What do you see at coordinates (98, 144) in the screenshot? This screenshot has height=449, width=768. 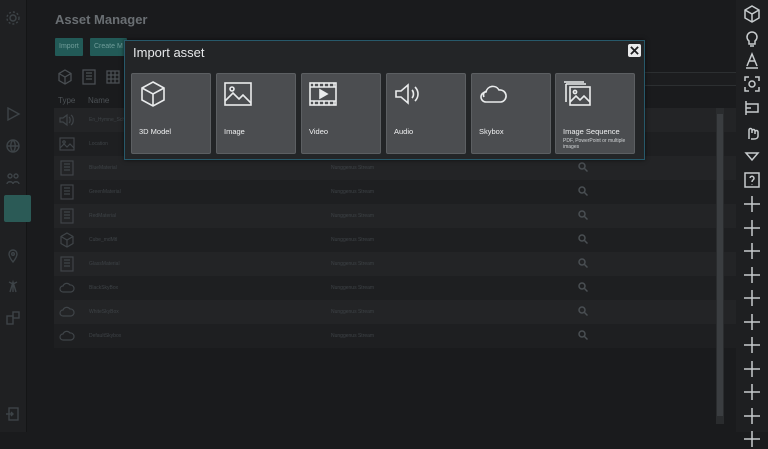 I see `asset-name: Location` at bounding box center [98, 144].